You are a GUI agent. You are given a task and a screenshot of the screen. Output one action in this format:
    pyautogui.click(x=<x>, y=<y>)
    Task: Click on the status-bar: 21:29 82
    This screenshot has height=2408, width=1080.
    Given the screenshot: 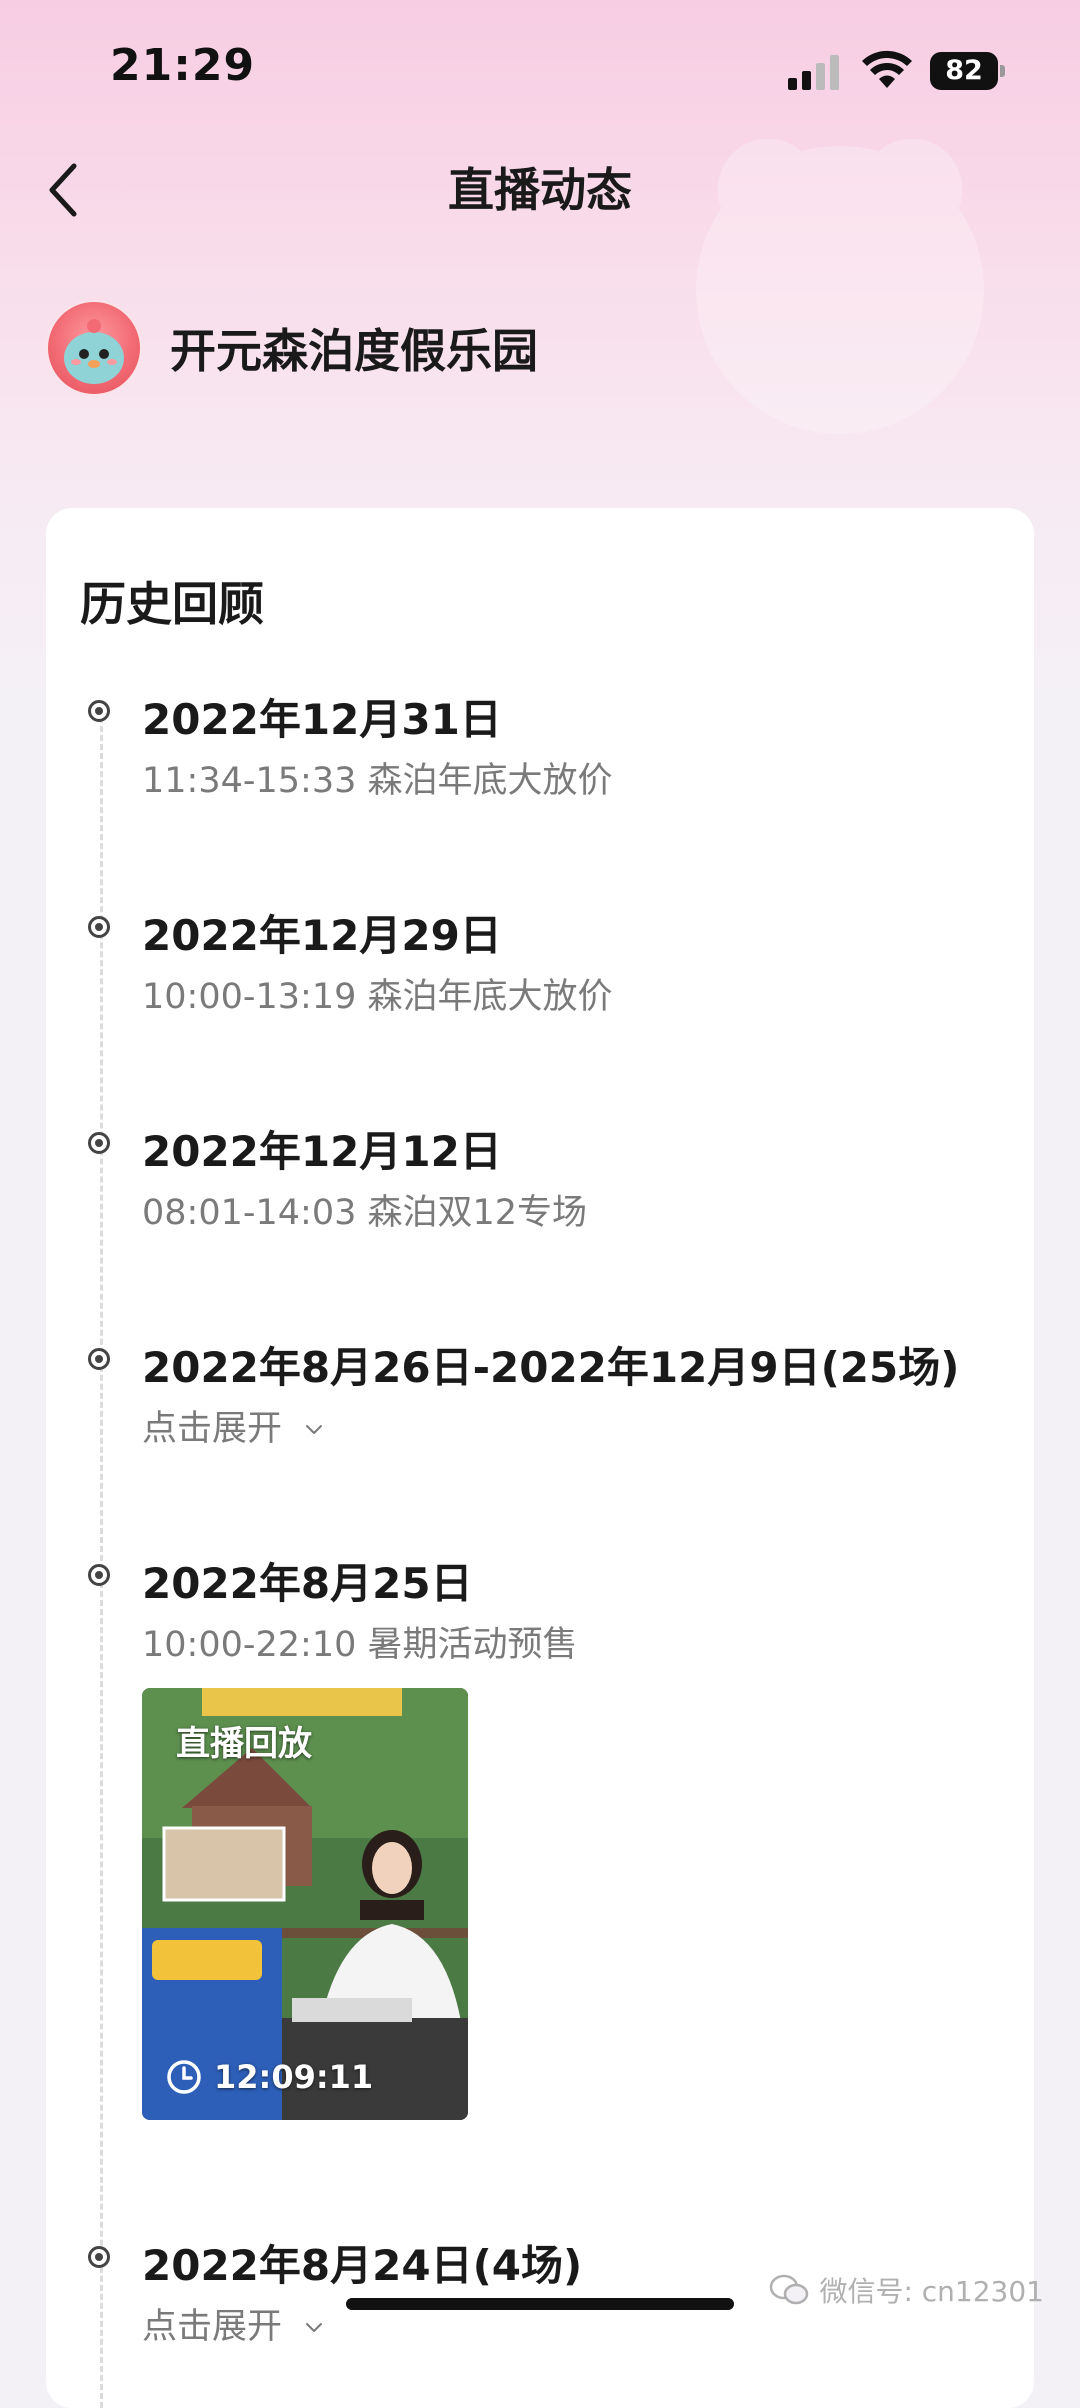 What is the action you would take?
    pyautogui.click(x=540, y=70)
    